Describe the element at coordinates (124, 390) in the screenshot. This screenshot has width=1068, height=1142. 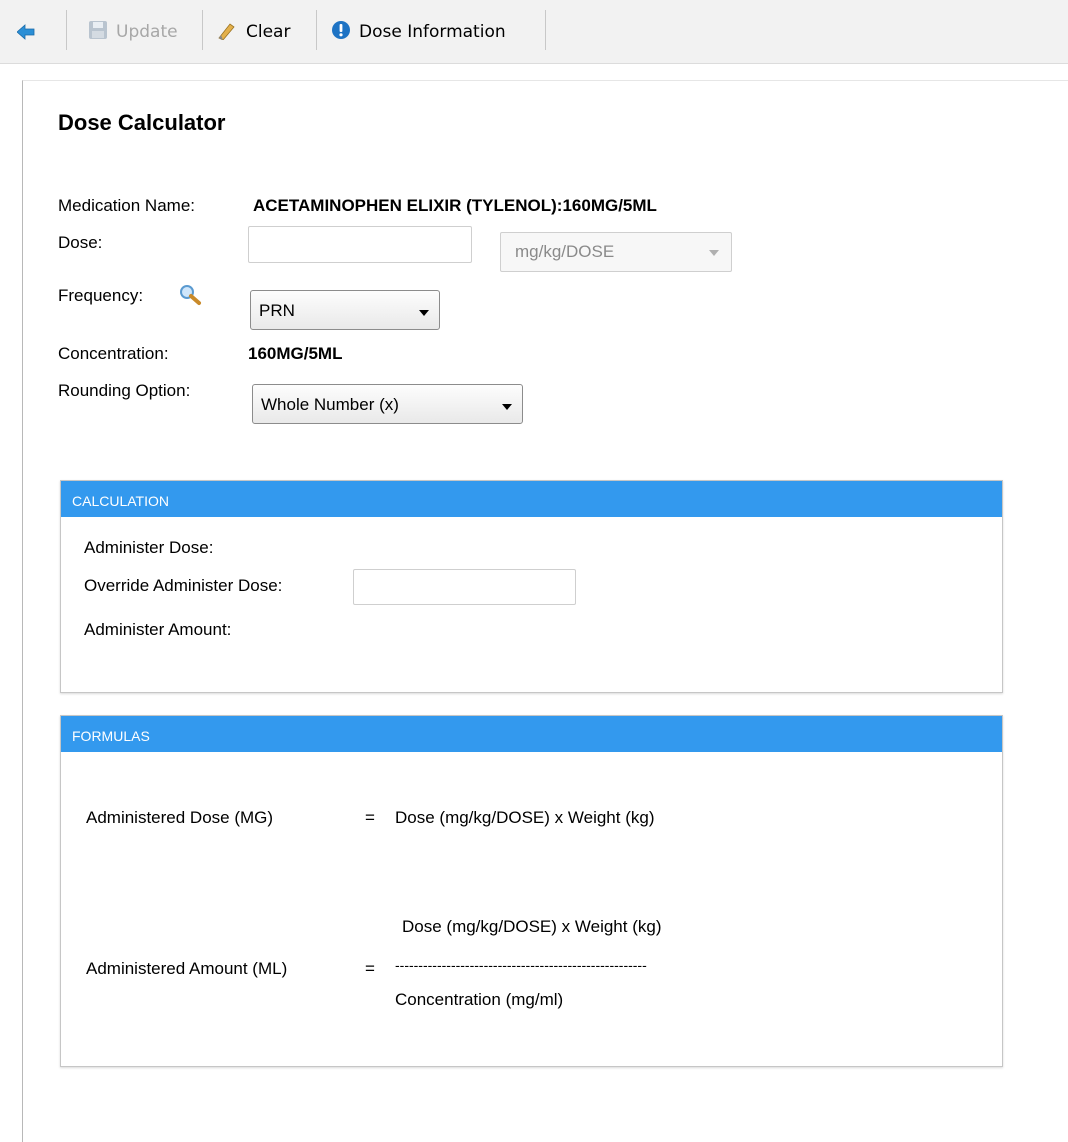
I see `rounding-option-label: Rounding Option:` at that location.